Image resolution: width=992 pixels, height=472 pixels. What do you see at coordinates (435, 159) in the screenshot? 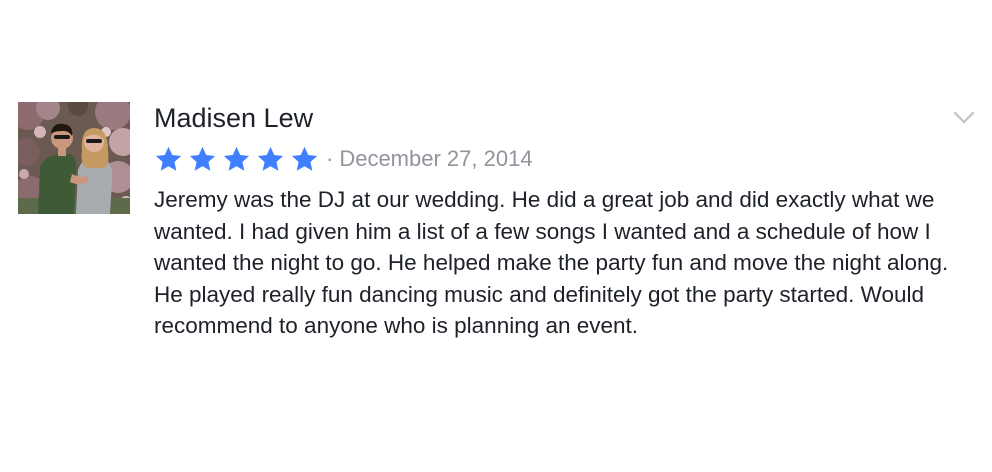
I see `review-date: December 27, 2014` at bounding box center [435, 159].